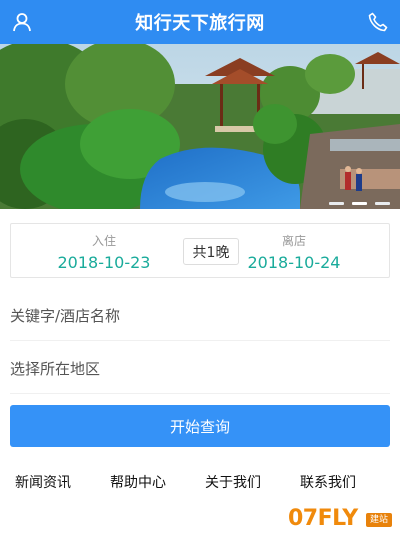 This screenshot has width=400, height=538. Describe the element at coordinates (233, 482) in the screenshot. I see `footer-link-about: 关于我们` at that location.